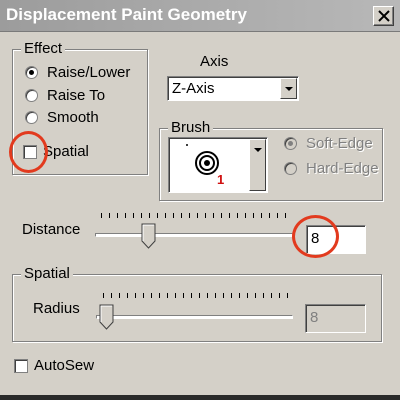 Image resolution: width=400 pixels, height=400 pixels. What do you see at coordinates (257, 165) in the screenshot?
I see `brush-chevron-down-icon` at bounding box center [257, 165].